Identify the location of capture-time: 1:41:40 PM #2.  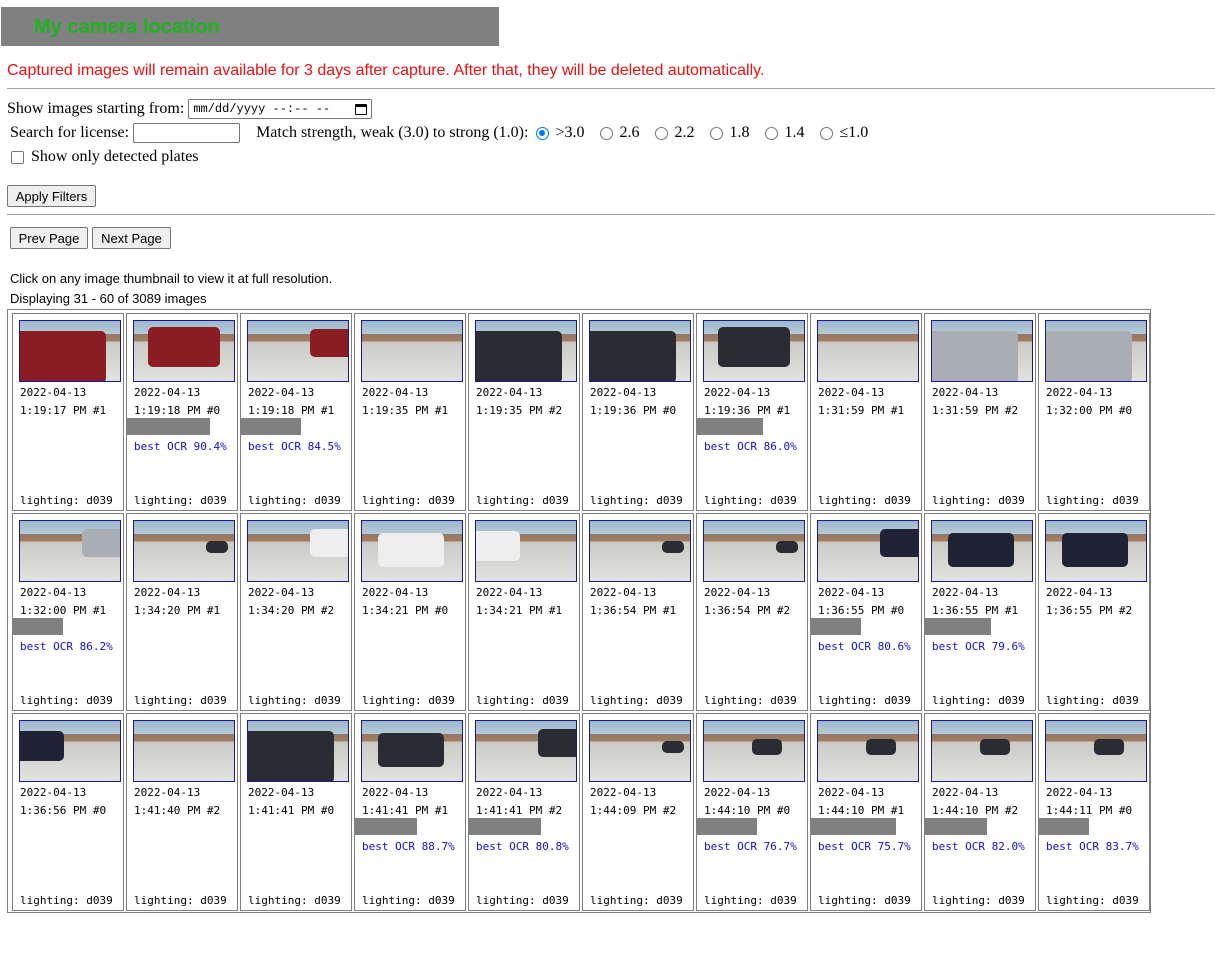
(177, 810).